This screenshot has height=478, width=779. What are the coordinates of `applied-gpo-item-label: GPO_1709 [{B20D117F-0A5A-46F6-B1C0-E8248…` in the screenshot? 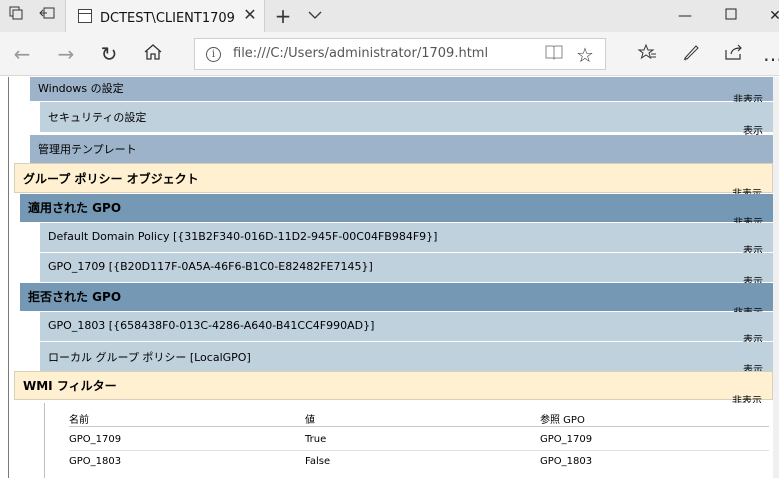 It's located at (210, 266).